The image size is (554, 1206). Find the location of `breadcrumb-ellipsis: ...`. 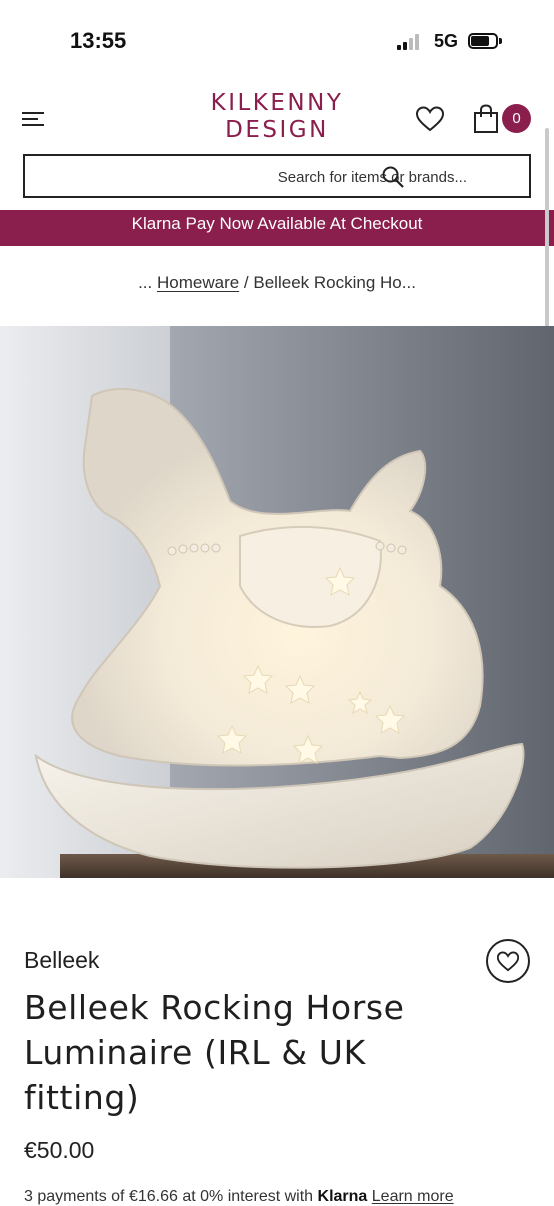

breadcrumb-ellipsis: ... is located at coordinates (145, 282).